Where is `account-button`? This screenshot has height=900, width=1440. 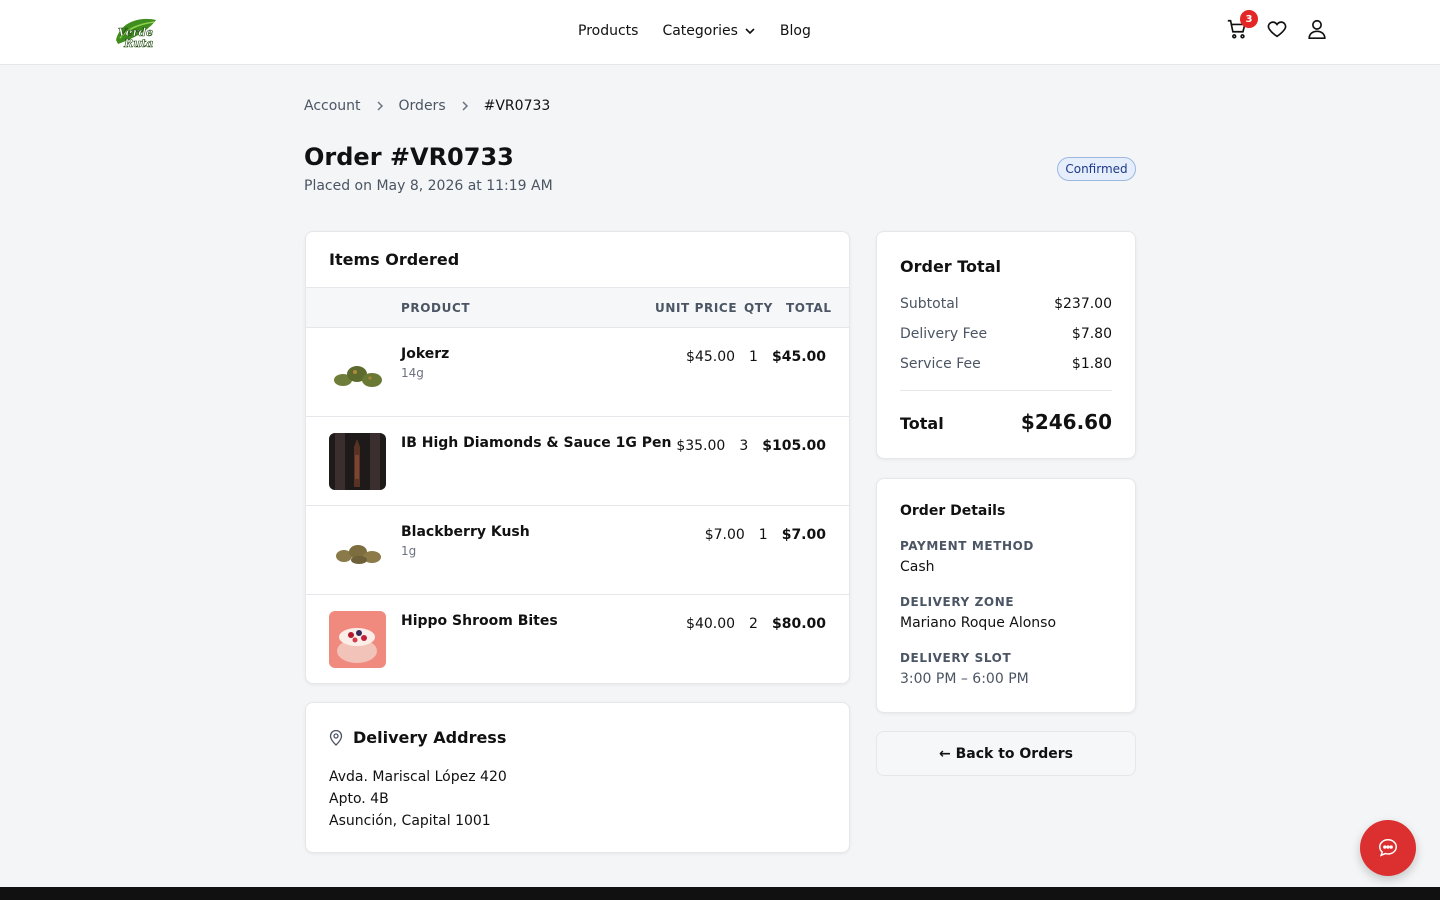
account-button is located at coordinates (1317, 29).